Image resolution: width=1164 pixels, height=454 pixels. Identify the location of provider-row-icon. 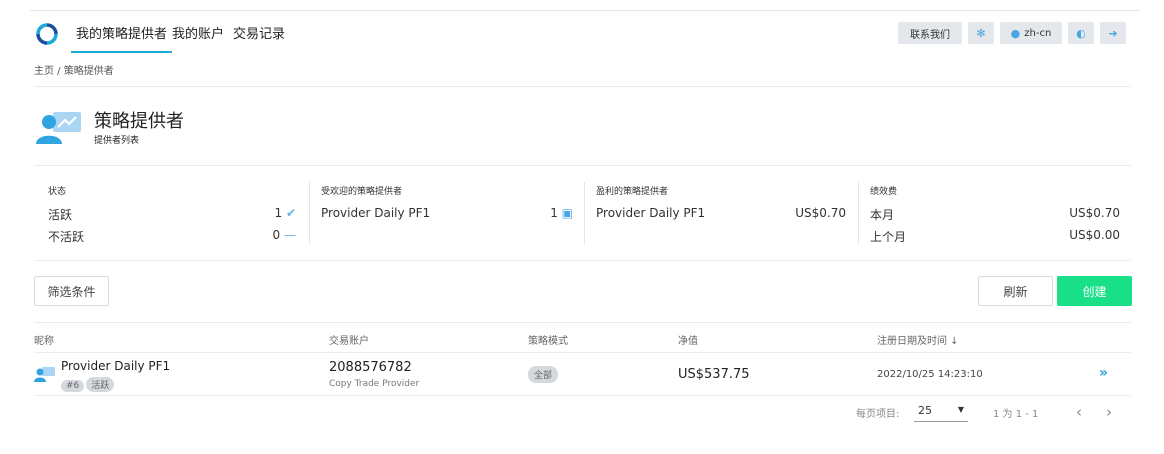
(44, 374).